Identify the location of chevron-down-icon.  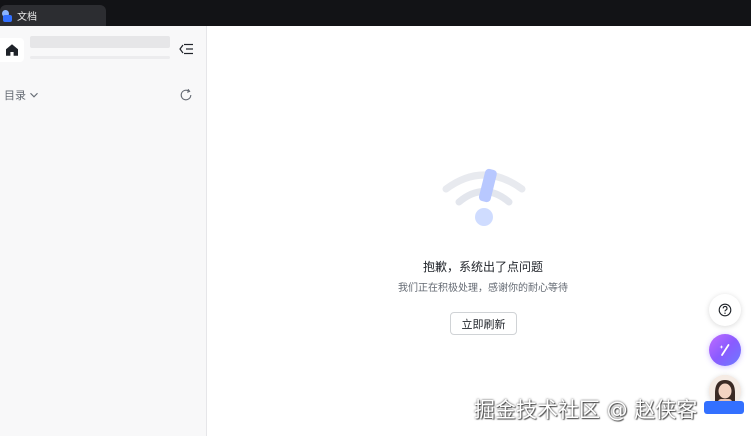
(34, 95).